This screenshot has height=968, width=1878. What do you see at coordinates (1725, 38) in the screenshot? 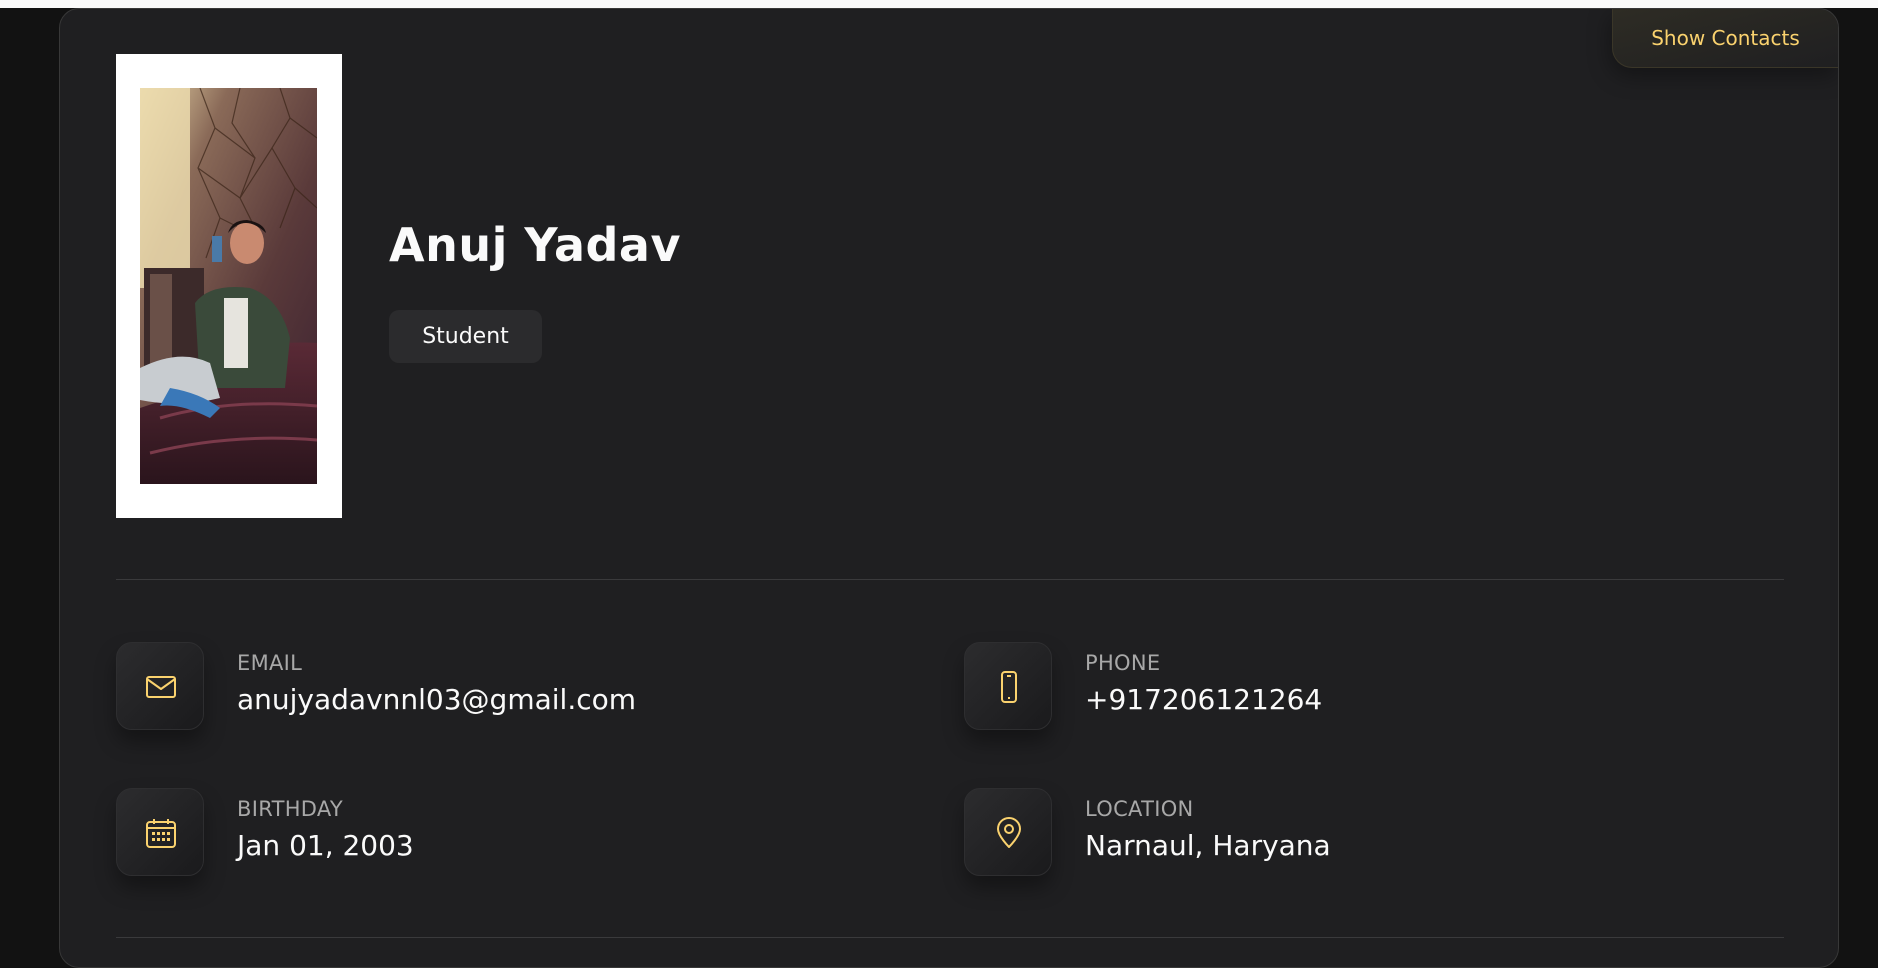
I see `show-contacts-button: Show Contacts` at bounding box center [1725, 38].